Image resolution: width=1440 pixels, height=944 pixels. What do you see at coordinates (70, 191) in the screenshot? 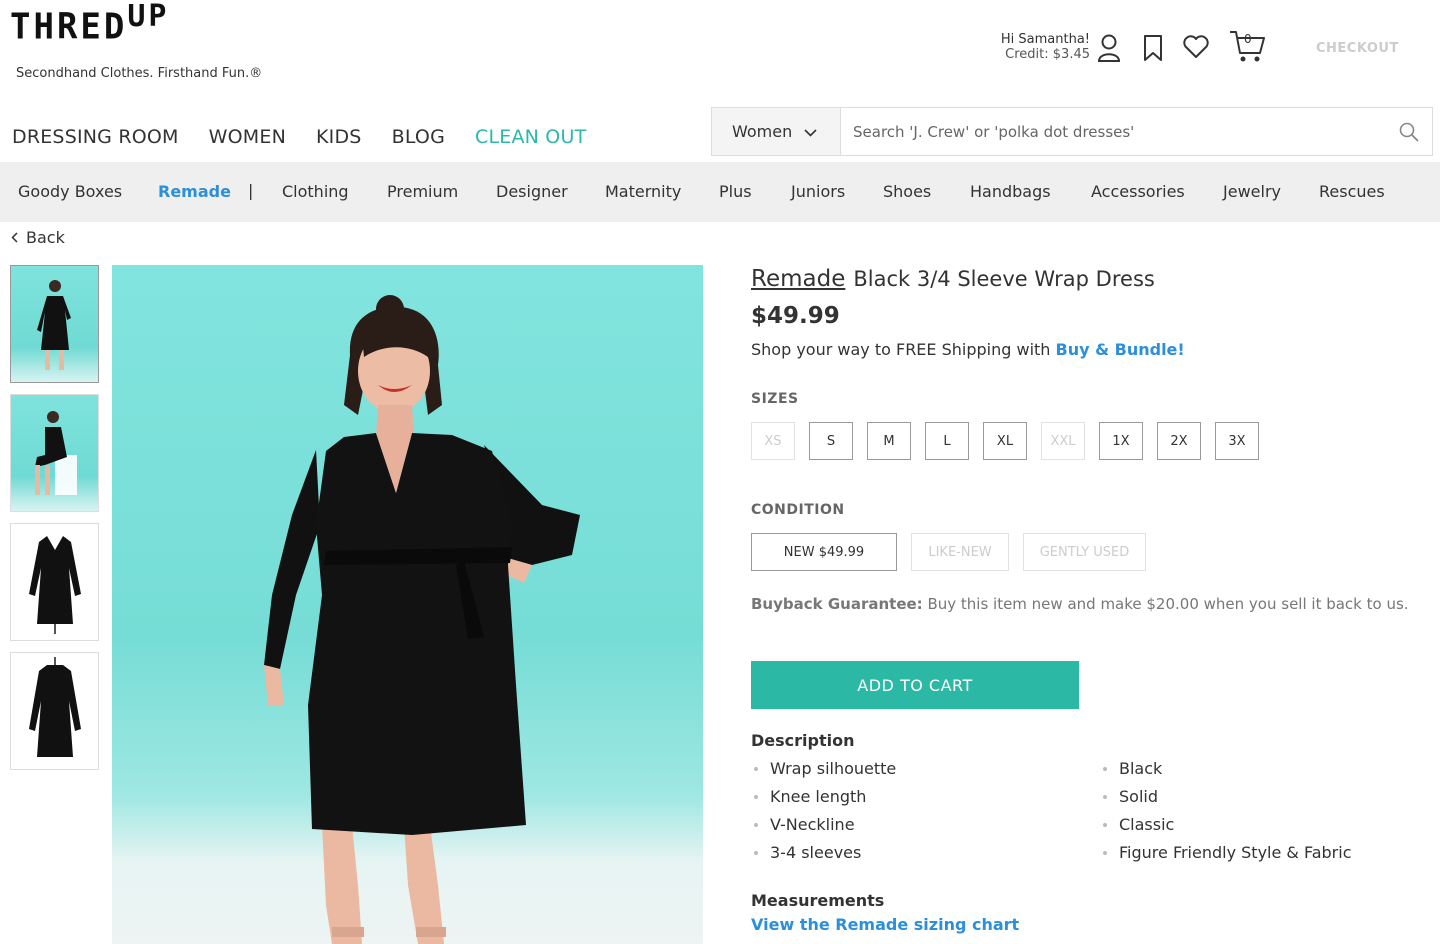
I see `category-goody-boxes: Goody Boxes` at bounding box center [70, 191].